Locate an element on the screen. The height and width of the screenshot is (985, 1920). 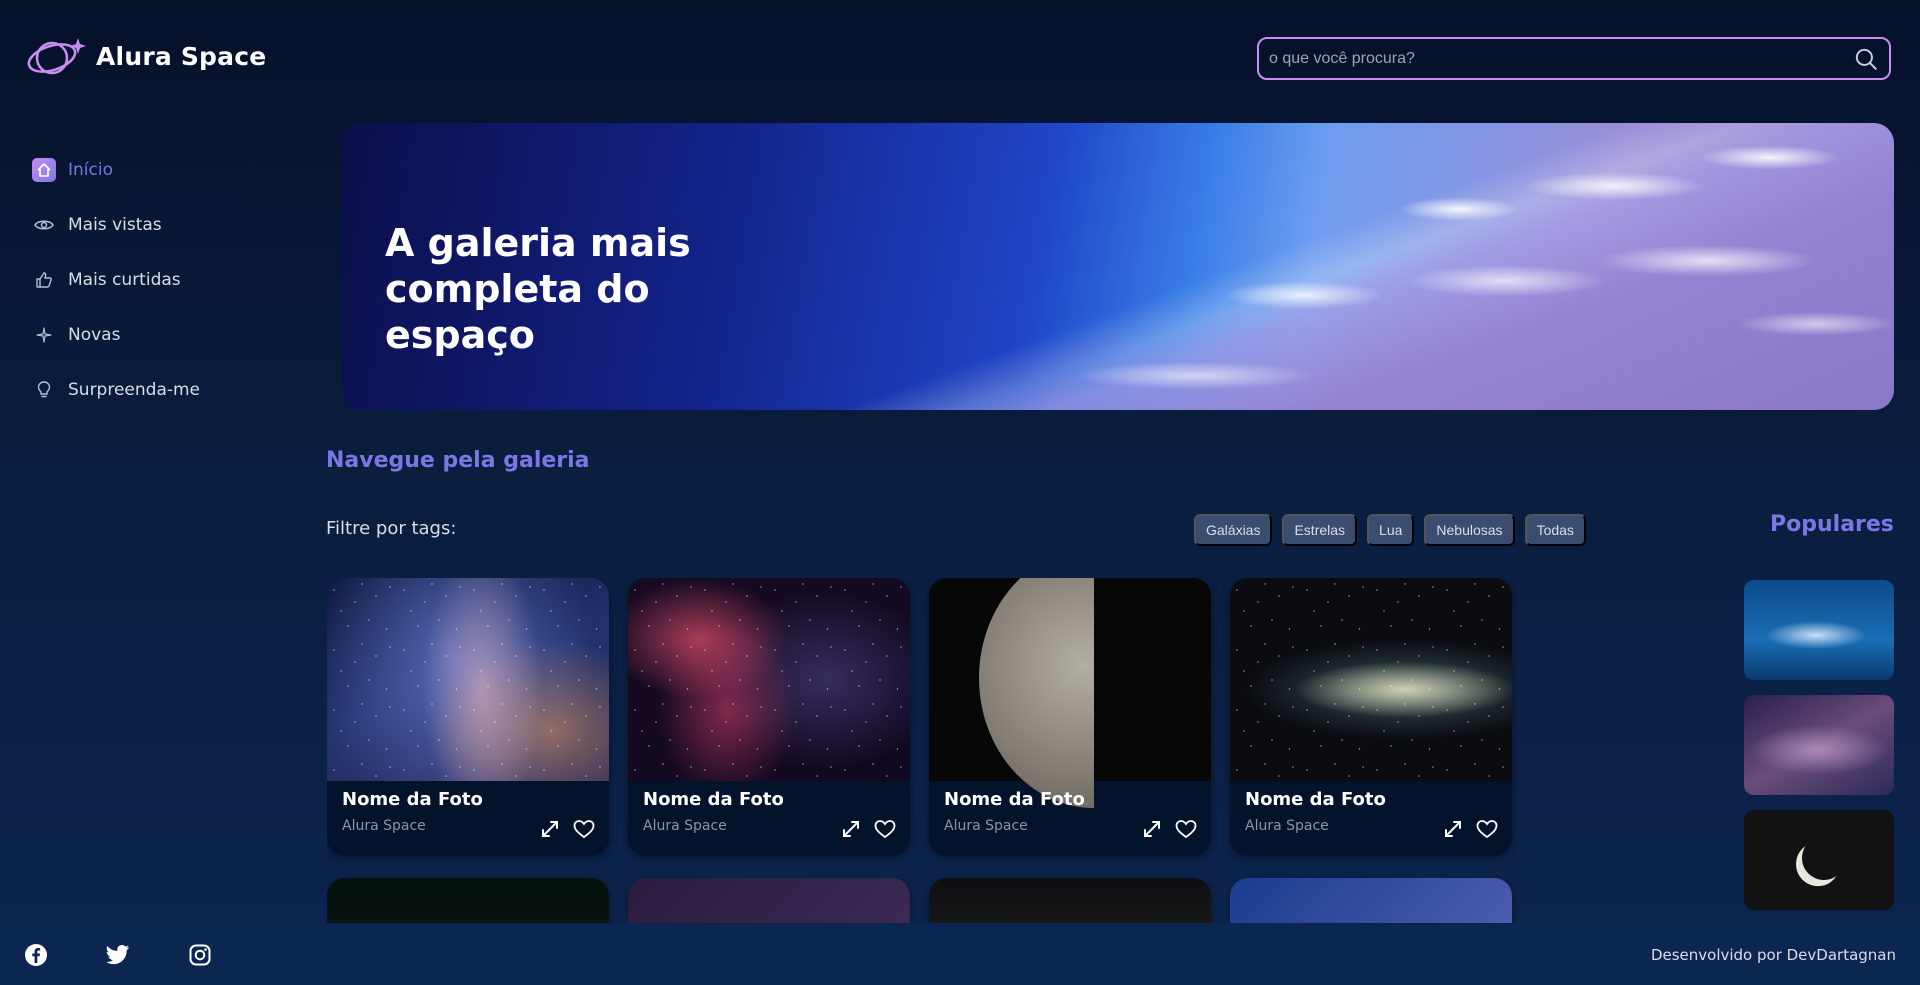
sidebar-item-mais-vistas: Mais vistas is located at coordinates (147, 224).